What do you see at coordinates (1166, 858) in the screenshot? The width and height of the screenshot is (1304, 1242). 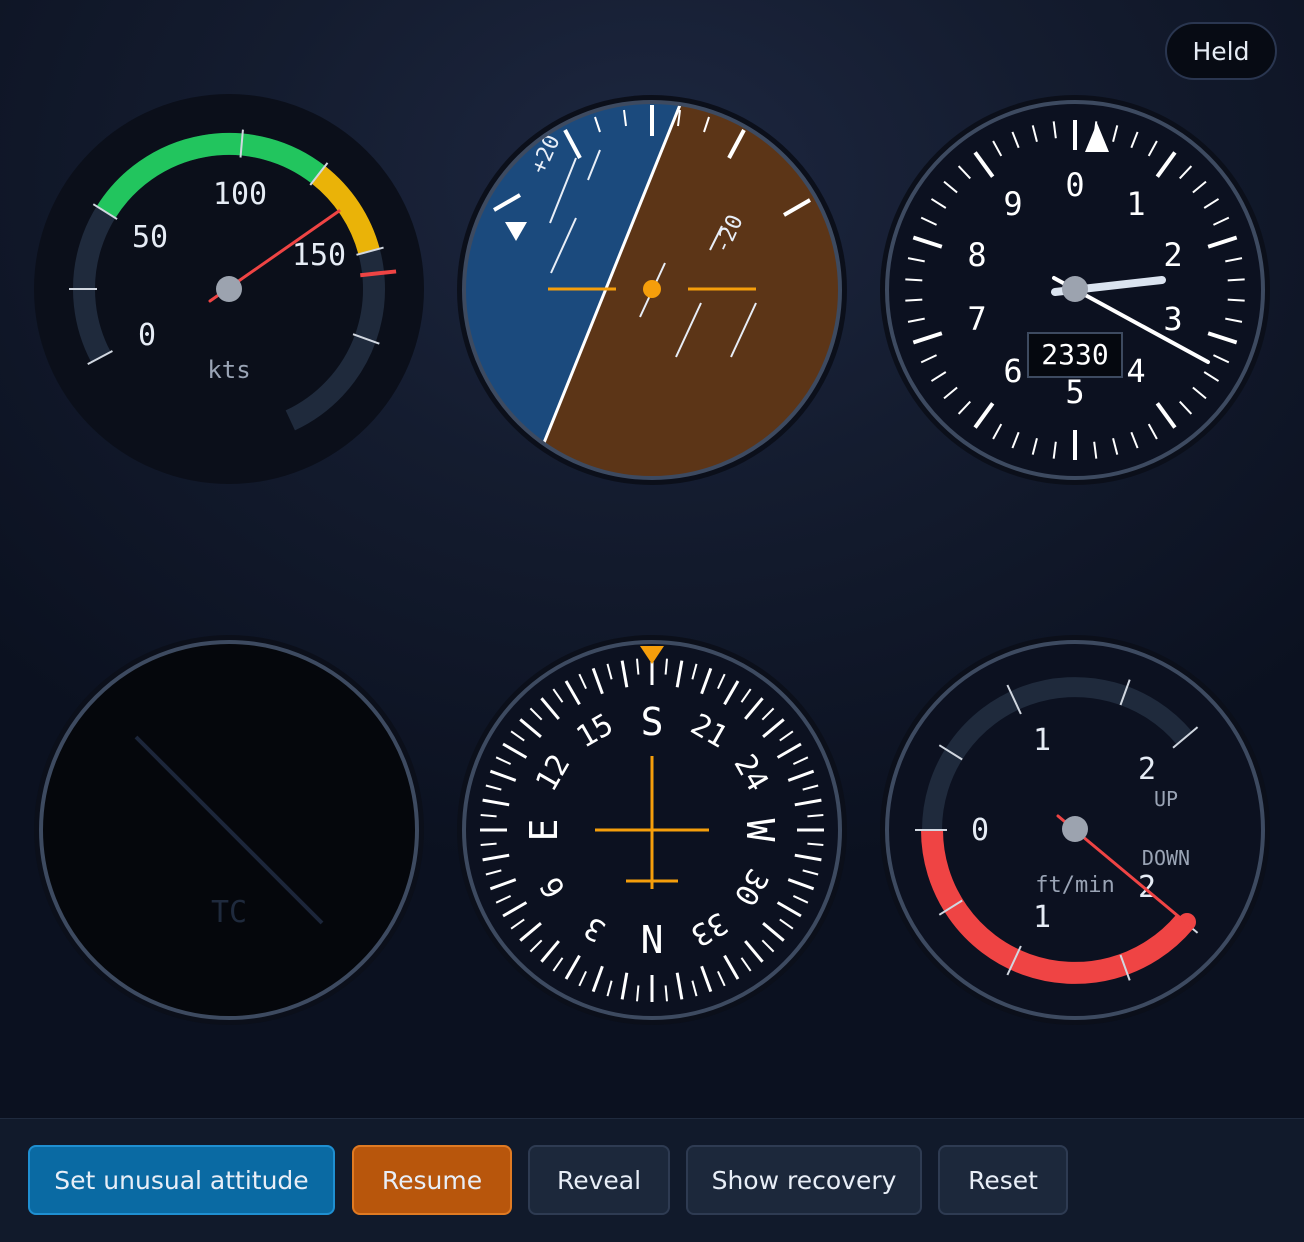 I see `vsi-down-label: DOWN` at bounding box center [1166, 858].